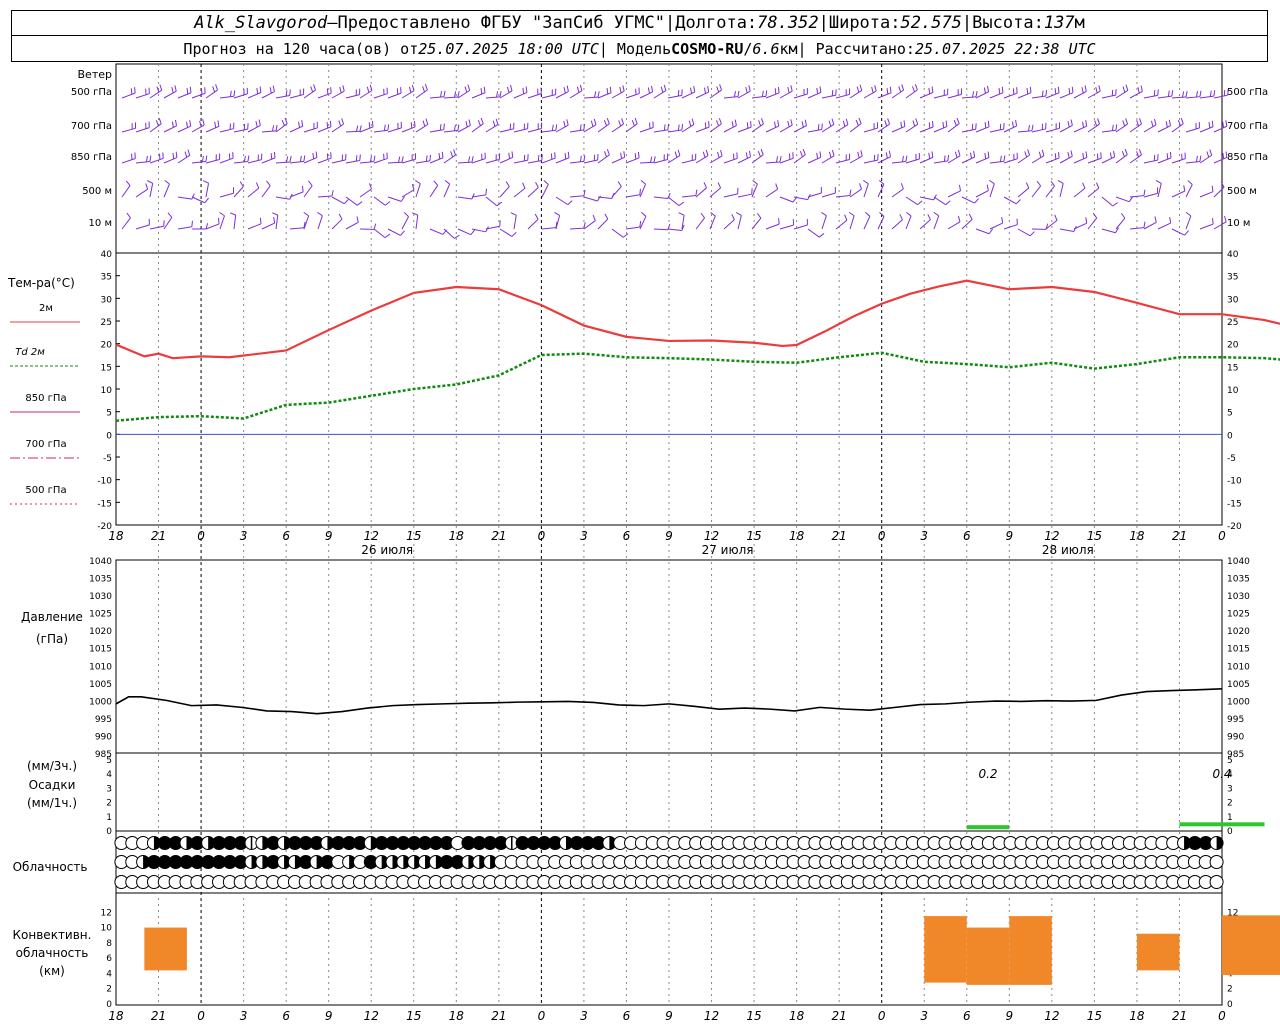 The height and width of the screenshot is (1024, 1280). Describe the element at coordinates (988, 956) in the screenshot. I see `conv-bar` at that location.